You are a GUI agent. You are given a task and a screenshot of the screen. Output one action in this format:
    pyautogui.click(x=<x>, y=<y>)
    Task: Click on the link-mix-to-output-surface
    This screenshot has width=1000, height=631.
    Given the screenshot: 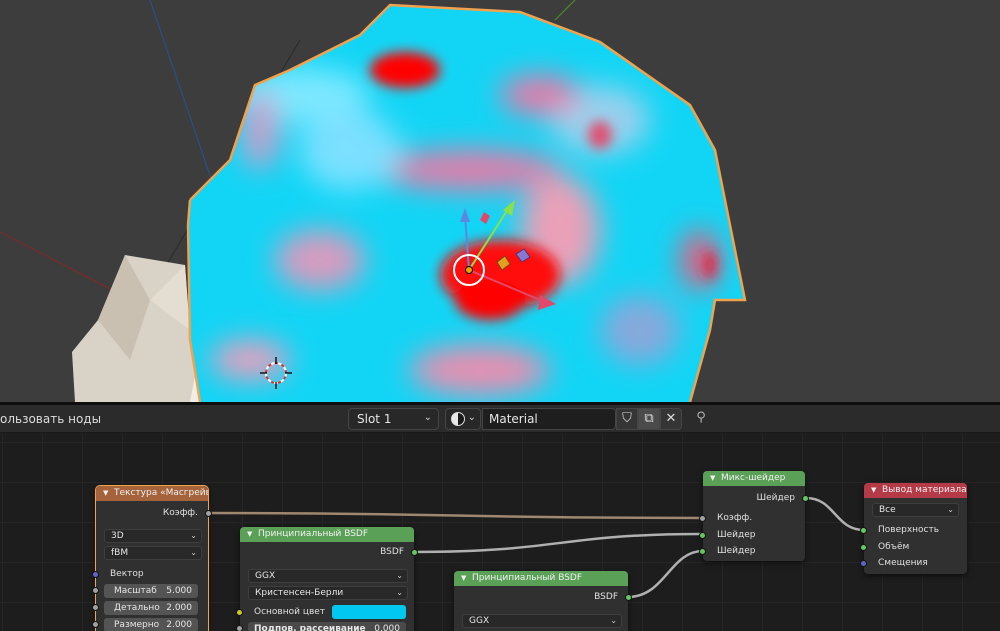 What is the action you would take?
    pyautogui.click(x=835, y=514)
    